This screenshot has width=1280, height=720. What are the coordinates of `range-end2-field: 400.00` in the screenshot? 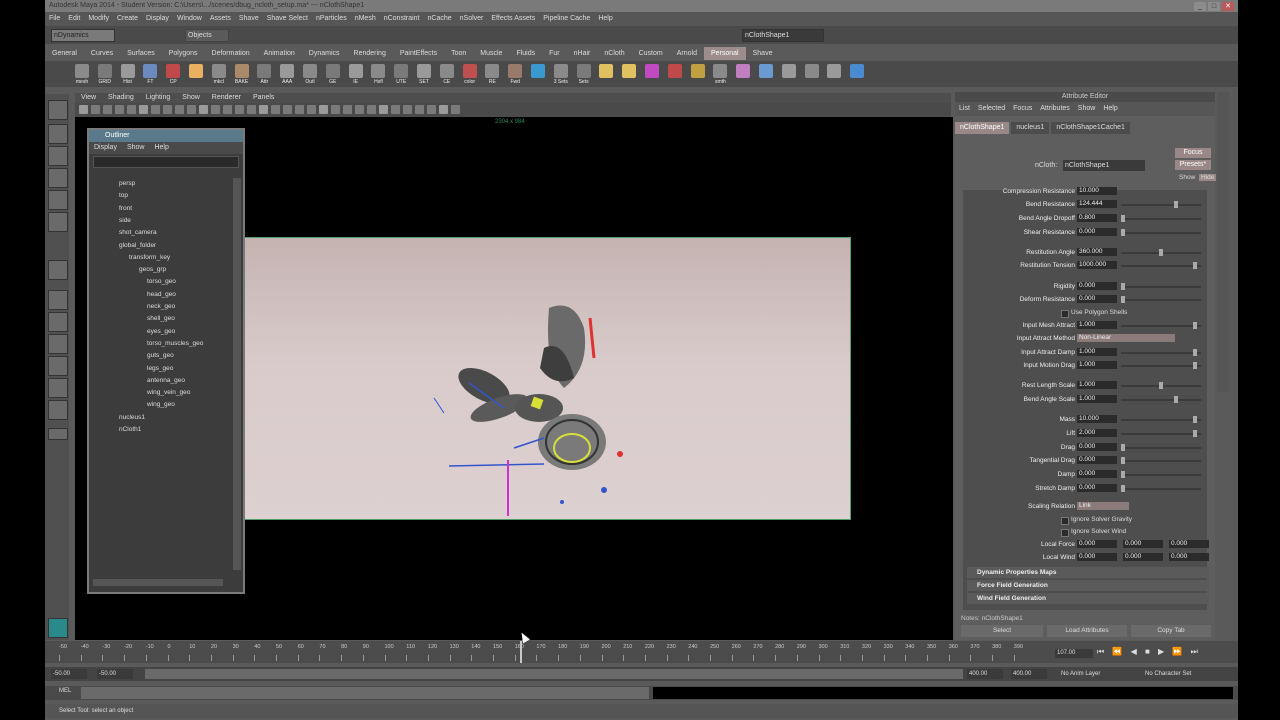 It's located at (1029, 674).